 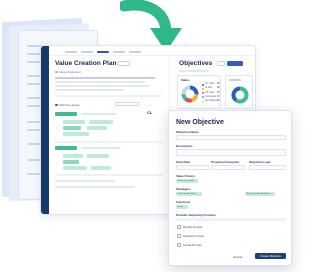 I want to click on strategies-label: Strategies, so click(x=183, y=189).